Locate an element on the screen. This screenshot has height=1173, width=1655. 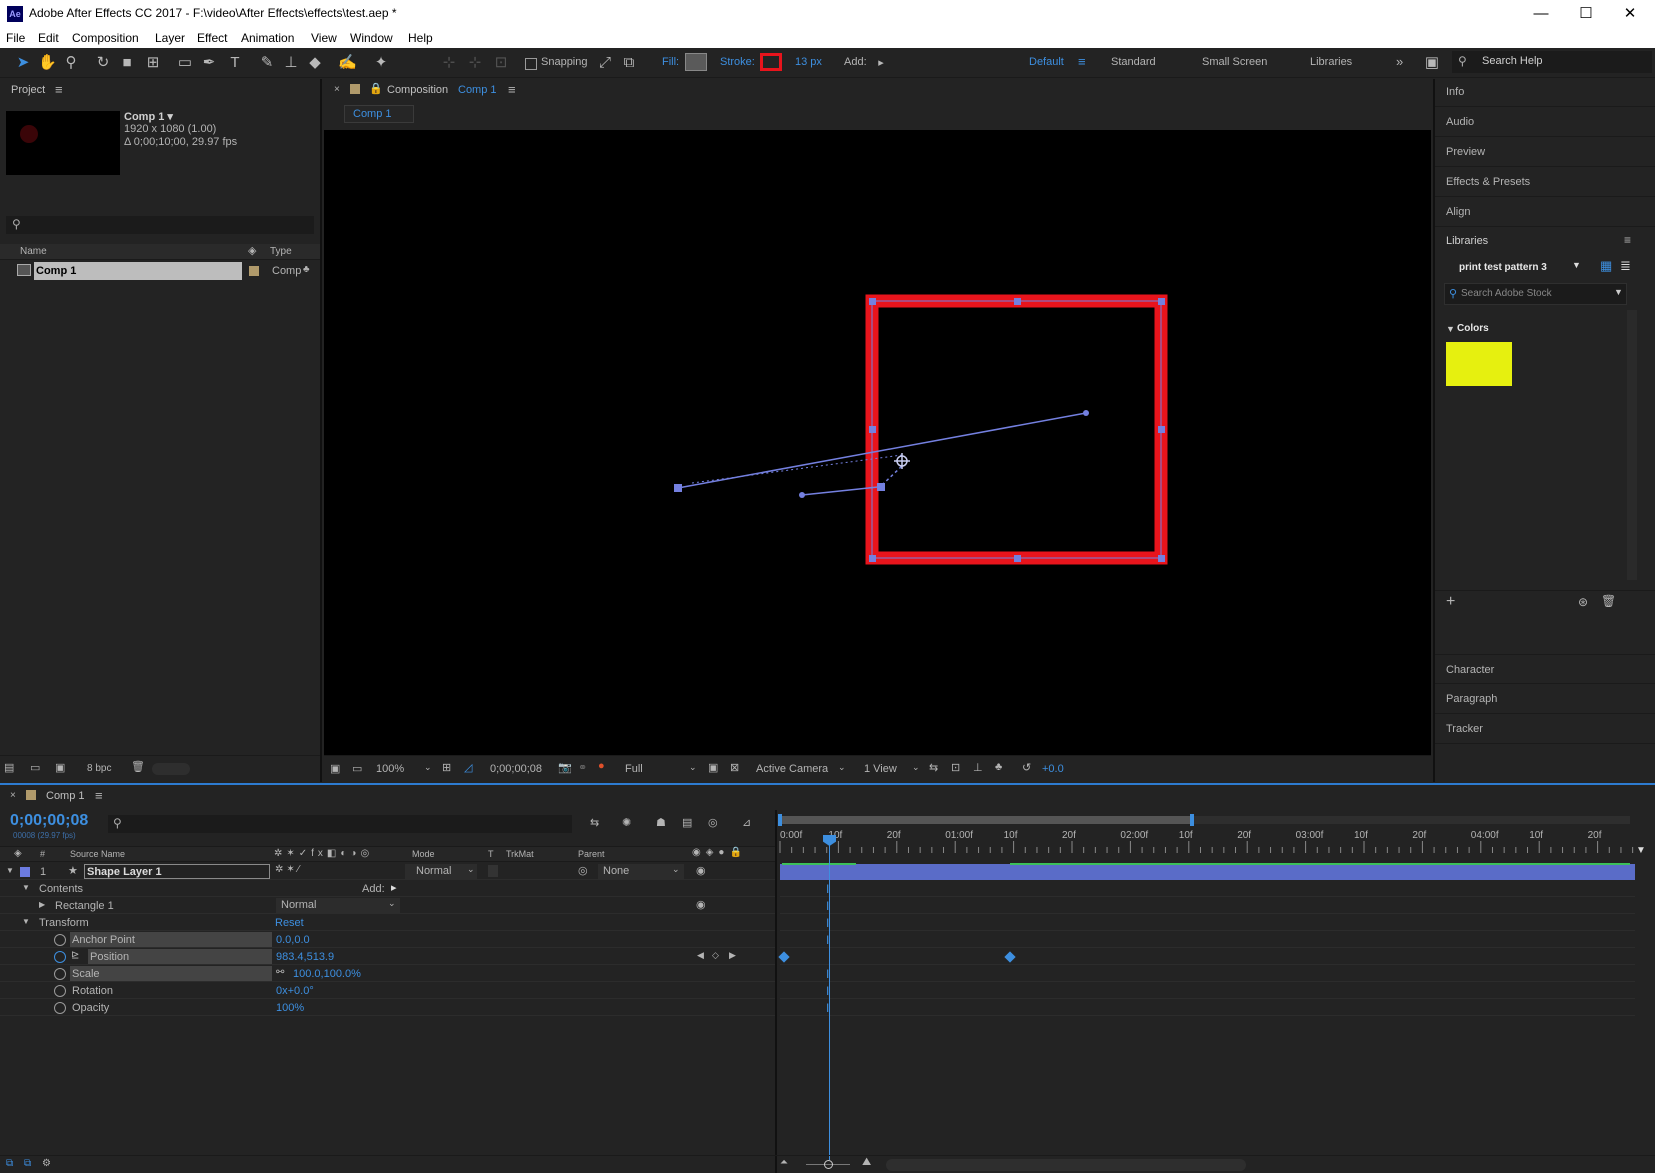
stopwatch-active-icon is located at coordinates (60, 957).